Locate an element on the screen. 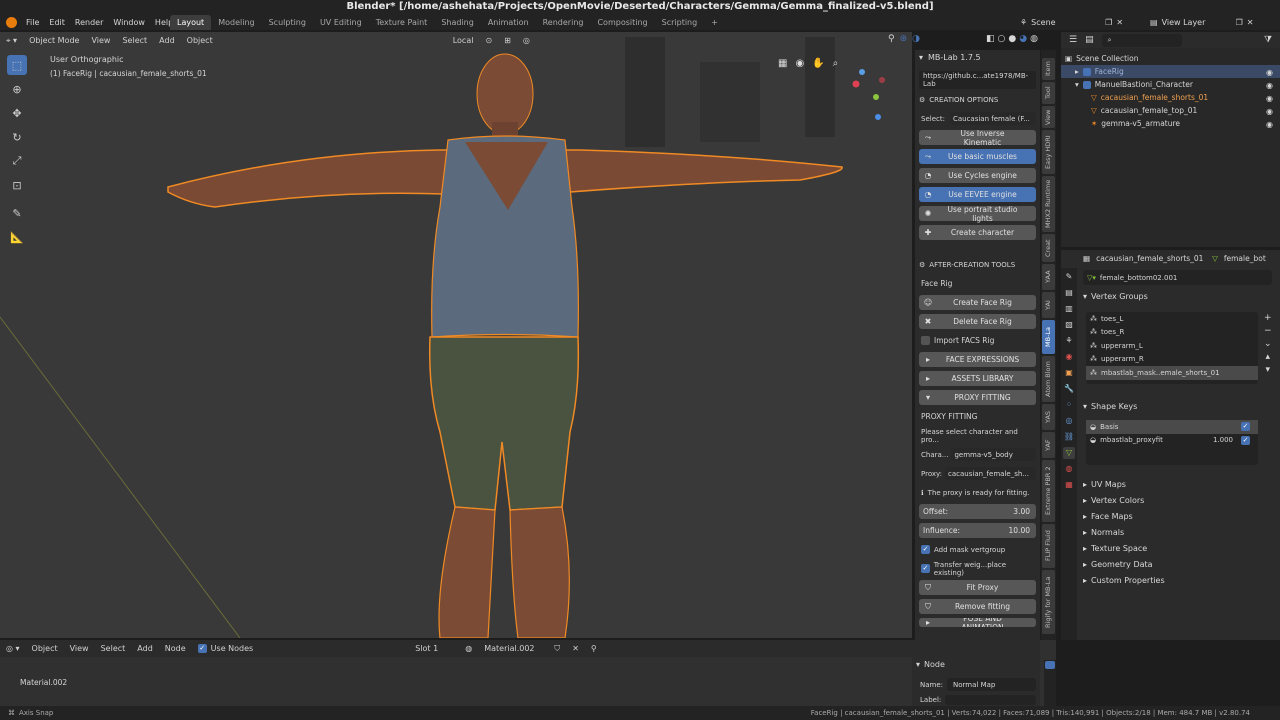 This screenshot has height=720, width=1280. copy-view-layer-icon: ❐ is located at coordinates (1239, 22).